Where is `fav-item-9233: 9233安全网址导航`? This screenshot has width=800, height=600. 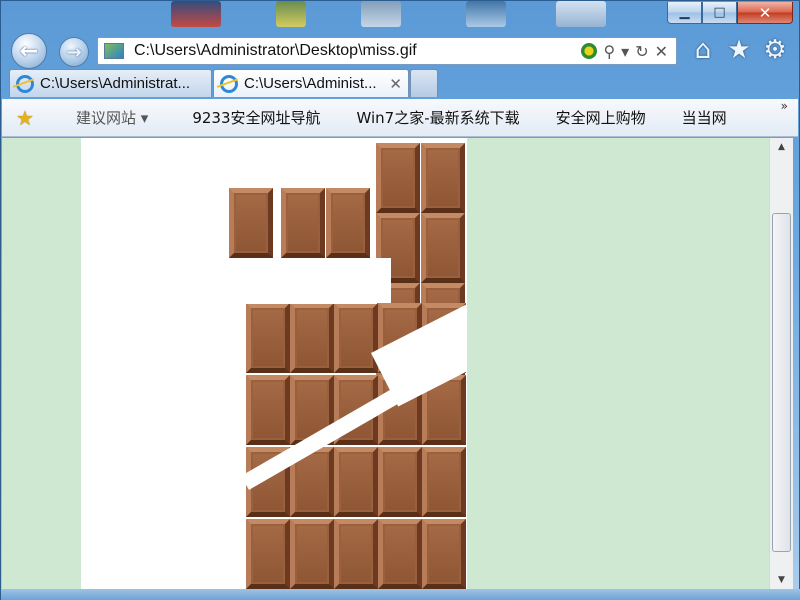
fav-item-9233: 9233安全网址导航 is located at coordinates (256, 117).